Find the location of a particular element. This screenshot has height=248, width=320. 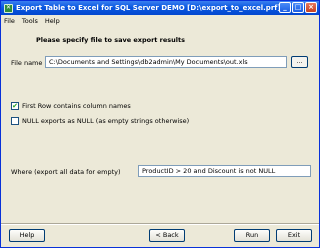

menu-tools: Tools is located at coordinates (30, 21).